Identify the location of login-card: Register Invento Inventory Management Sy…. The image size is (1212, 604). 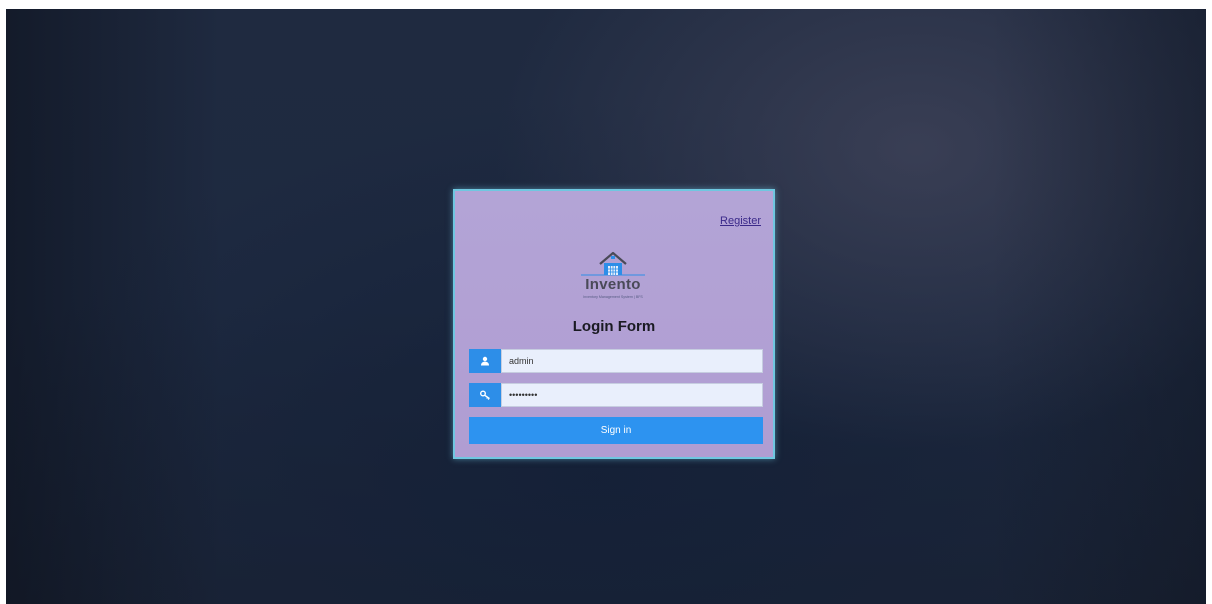
(614, 324).